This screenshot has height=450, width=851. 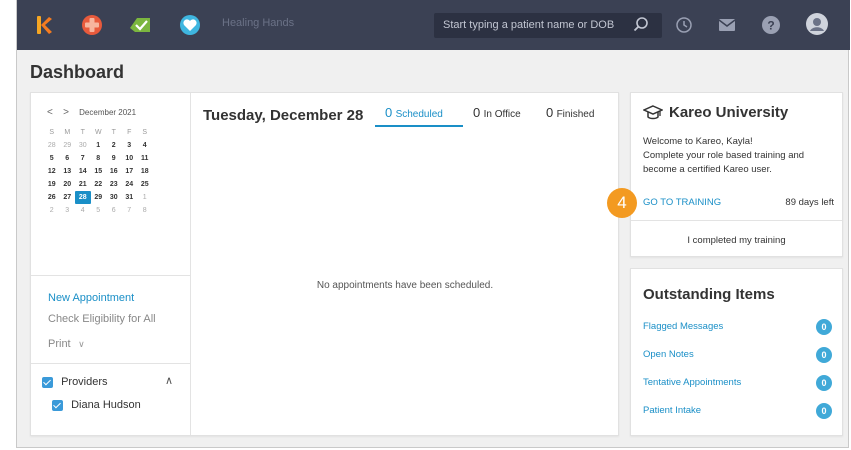 I want to click on provider-checkbox, so click(x=57, y=405).